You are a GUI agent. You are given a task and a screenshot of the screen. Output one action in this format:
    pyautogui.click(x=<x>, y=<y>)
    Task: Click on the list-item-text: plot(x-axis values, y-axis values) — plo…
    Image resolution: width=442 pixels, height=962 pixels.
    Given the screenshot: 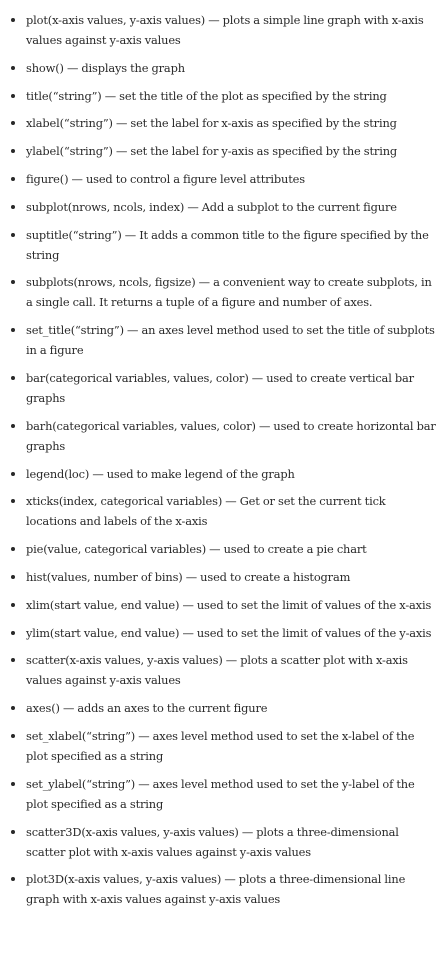 What is the action you would take?
    pyautogui.click(x=225, y=30)
    